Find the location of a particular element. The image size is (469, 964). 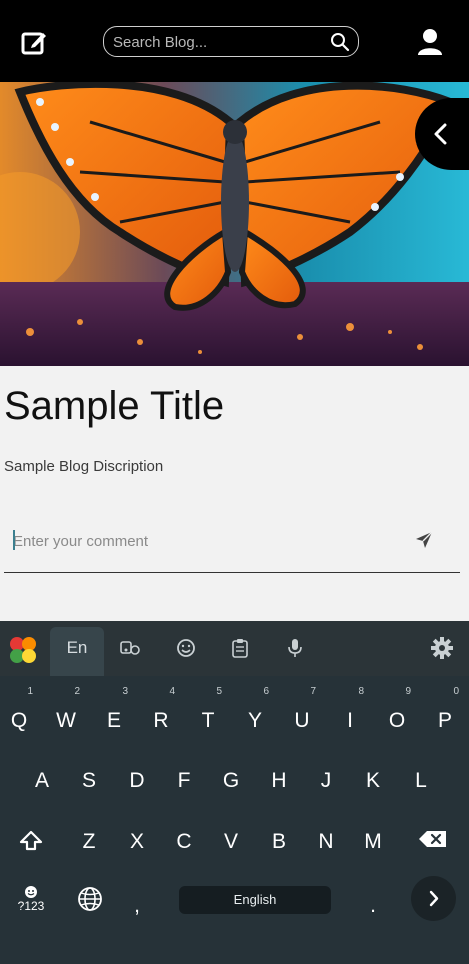

emoji-small-icon is located at coordinates (31, 892).